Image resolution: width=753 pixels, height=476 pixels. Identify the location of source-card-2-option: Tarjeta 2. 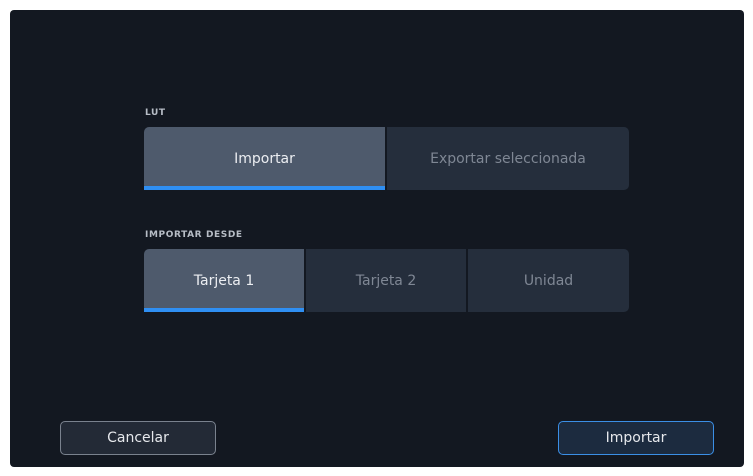
(386, 280).